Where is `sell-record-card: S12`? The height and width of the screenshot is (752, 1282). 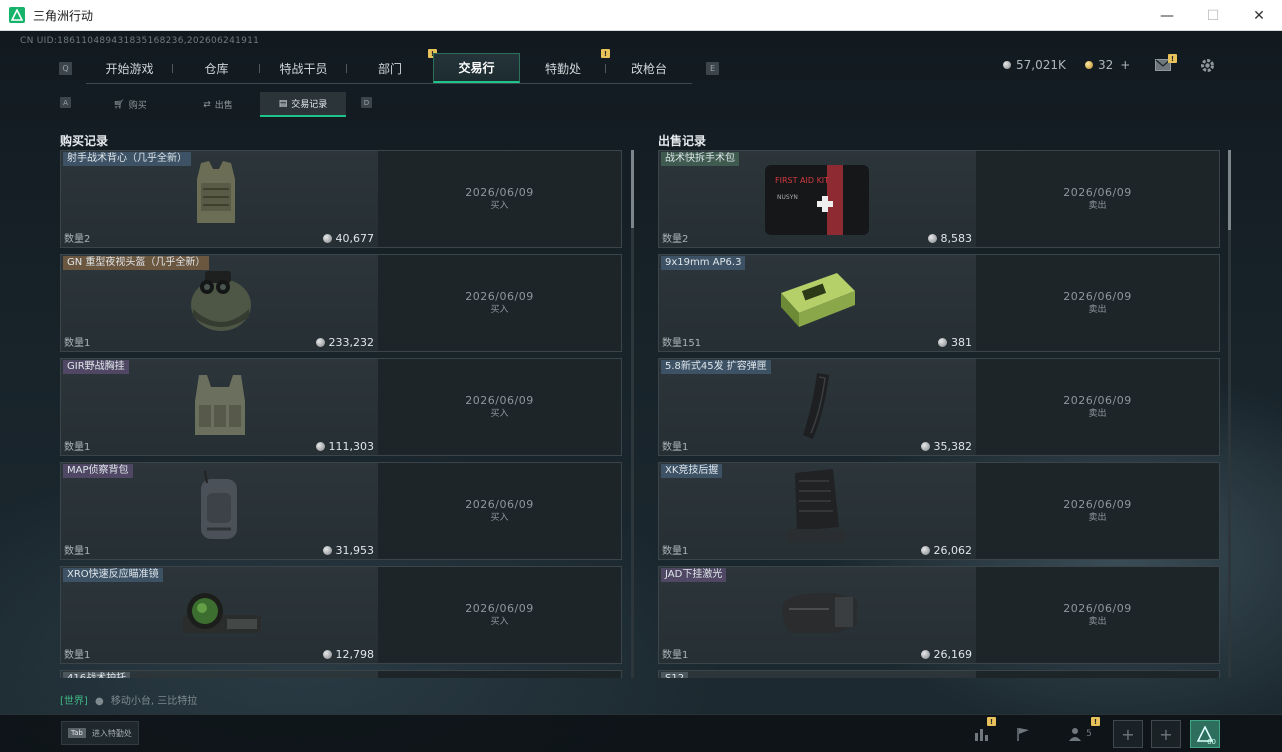
sell-record-card: S12 is located at coordinates (939, 674).